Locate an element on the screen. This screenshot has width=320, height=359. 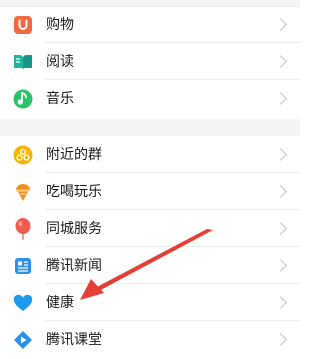
section-gap is located at coordinates (150, 127).